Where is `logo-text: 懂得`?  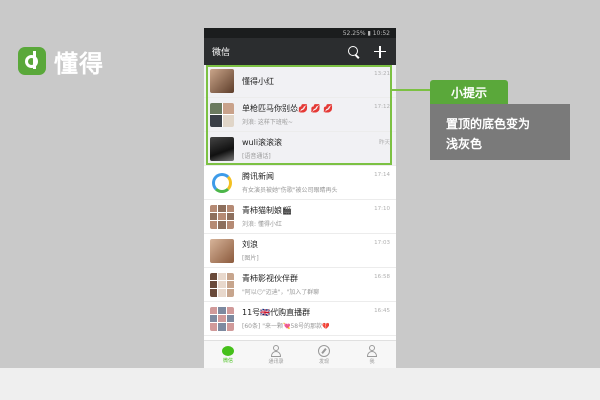
logo-text: 懂得 is located at coordinates (79, 63).